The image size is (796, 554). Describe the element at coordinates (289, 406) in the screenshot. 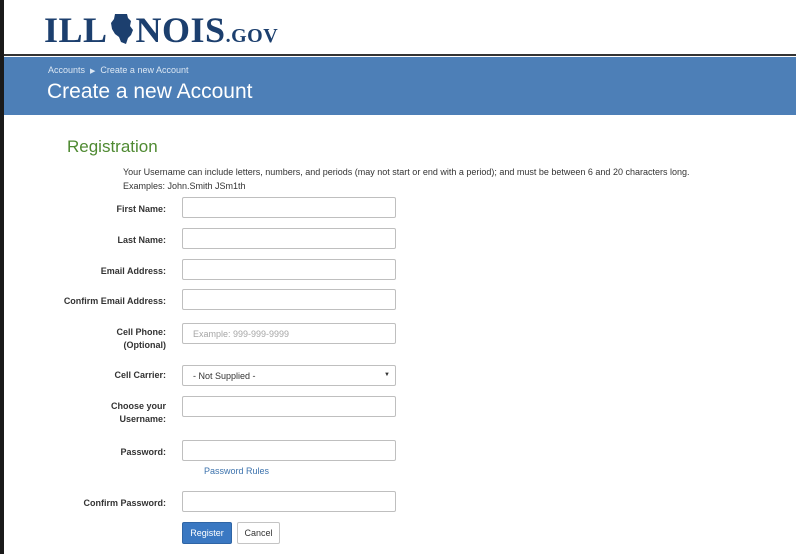

I see `username-input` at that location.